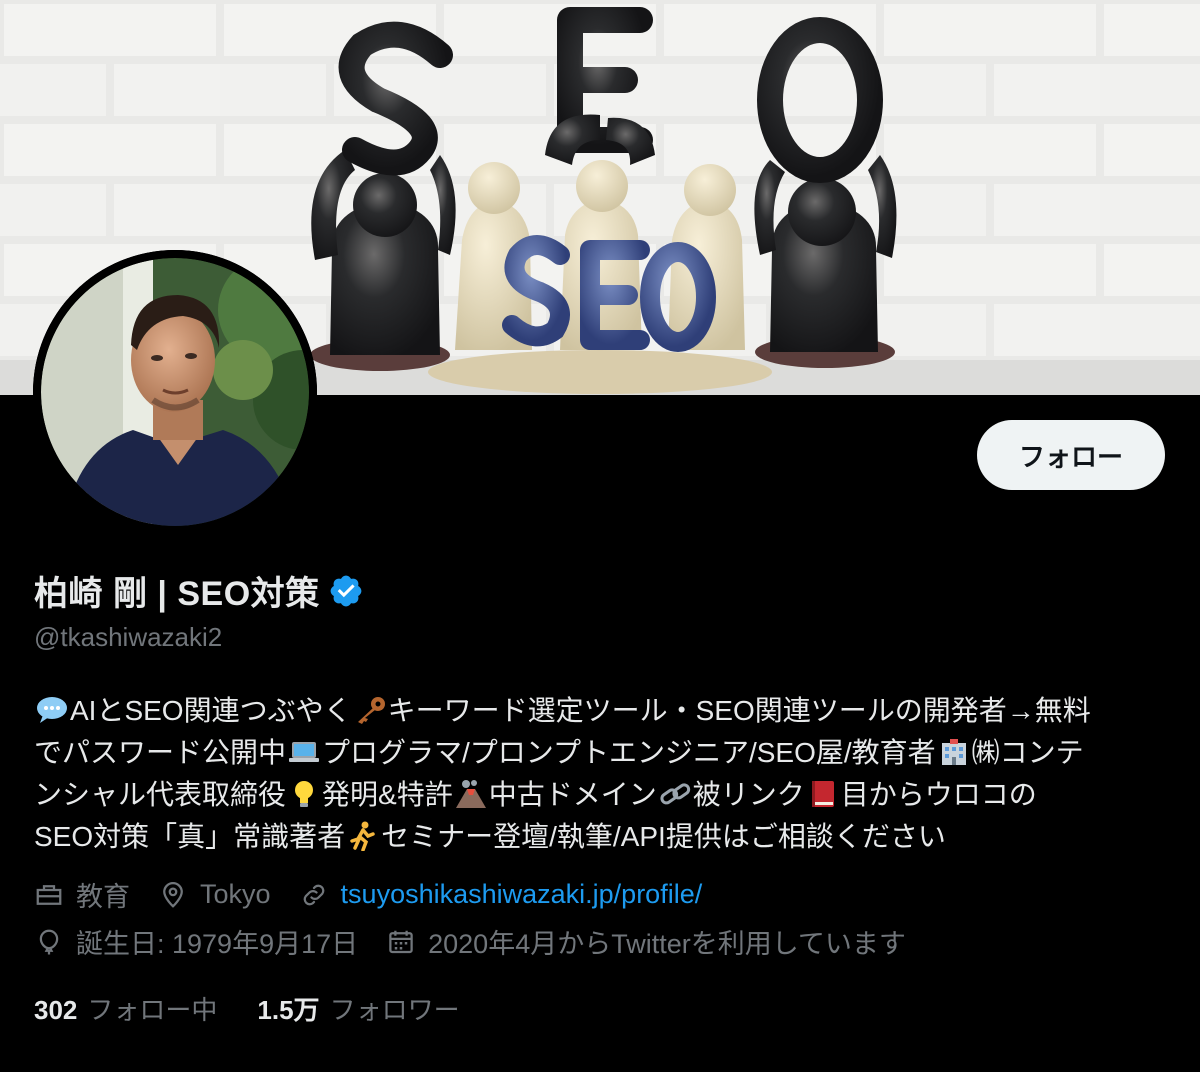 The height and width of the screenshot is (1072, 1200). Describe the element at coordinates (152, 1010) in the screenshot. I see `following-label: フォロー中` at that location.